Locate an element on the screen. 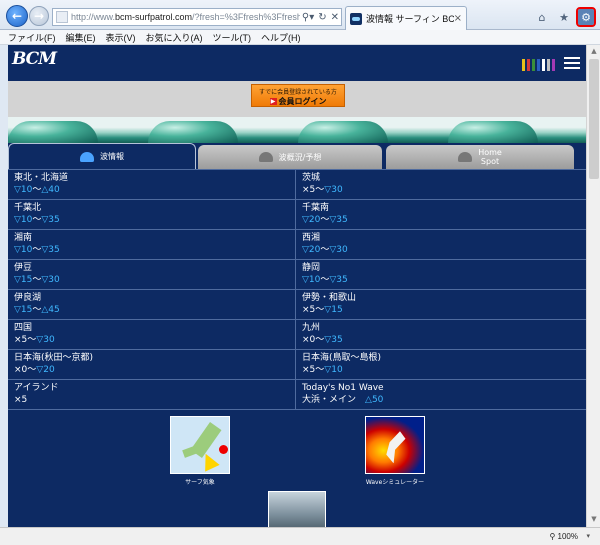 The image size is (600, 545). tab-title: 波情報 サーフィン BCM is located at coordinates (410, 19).